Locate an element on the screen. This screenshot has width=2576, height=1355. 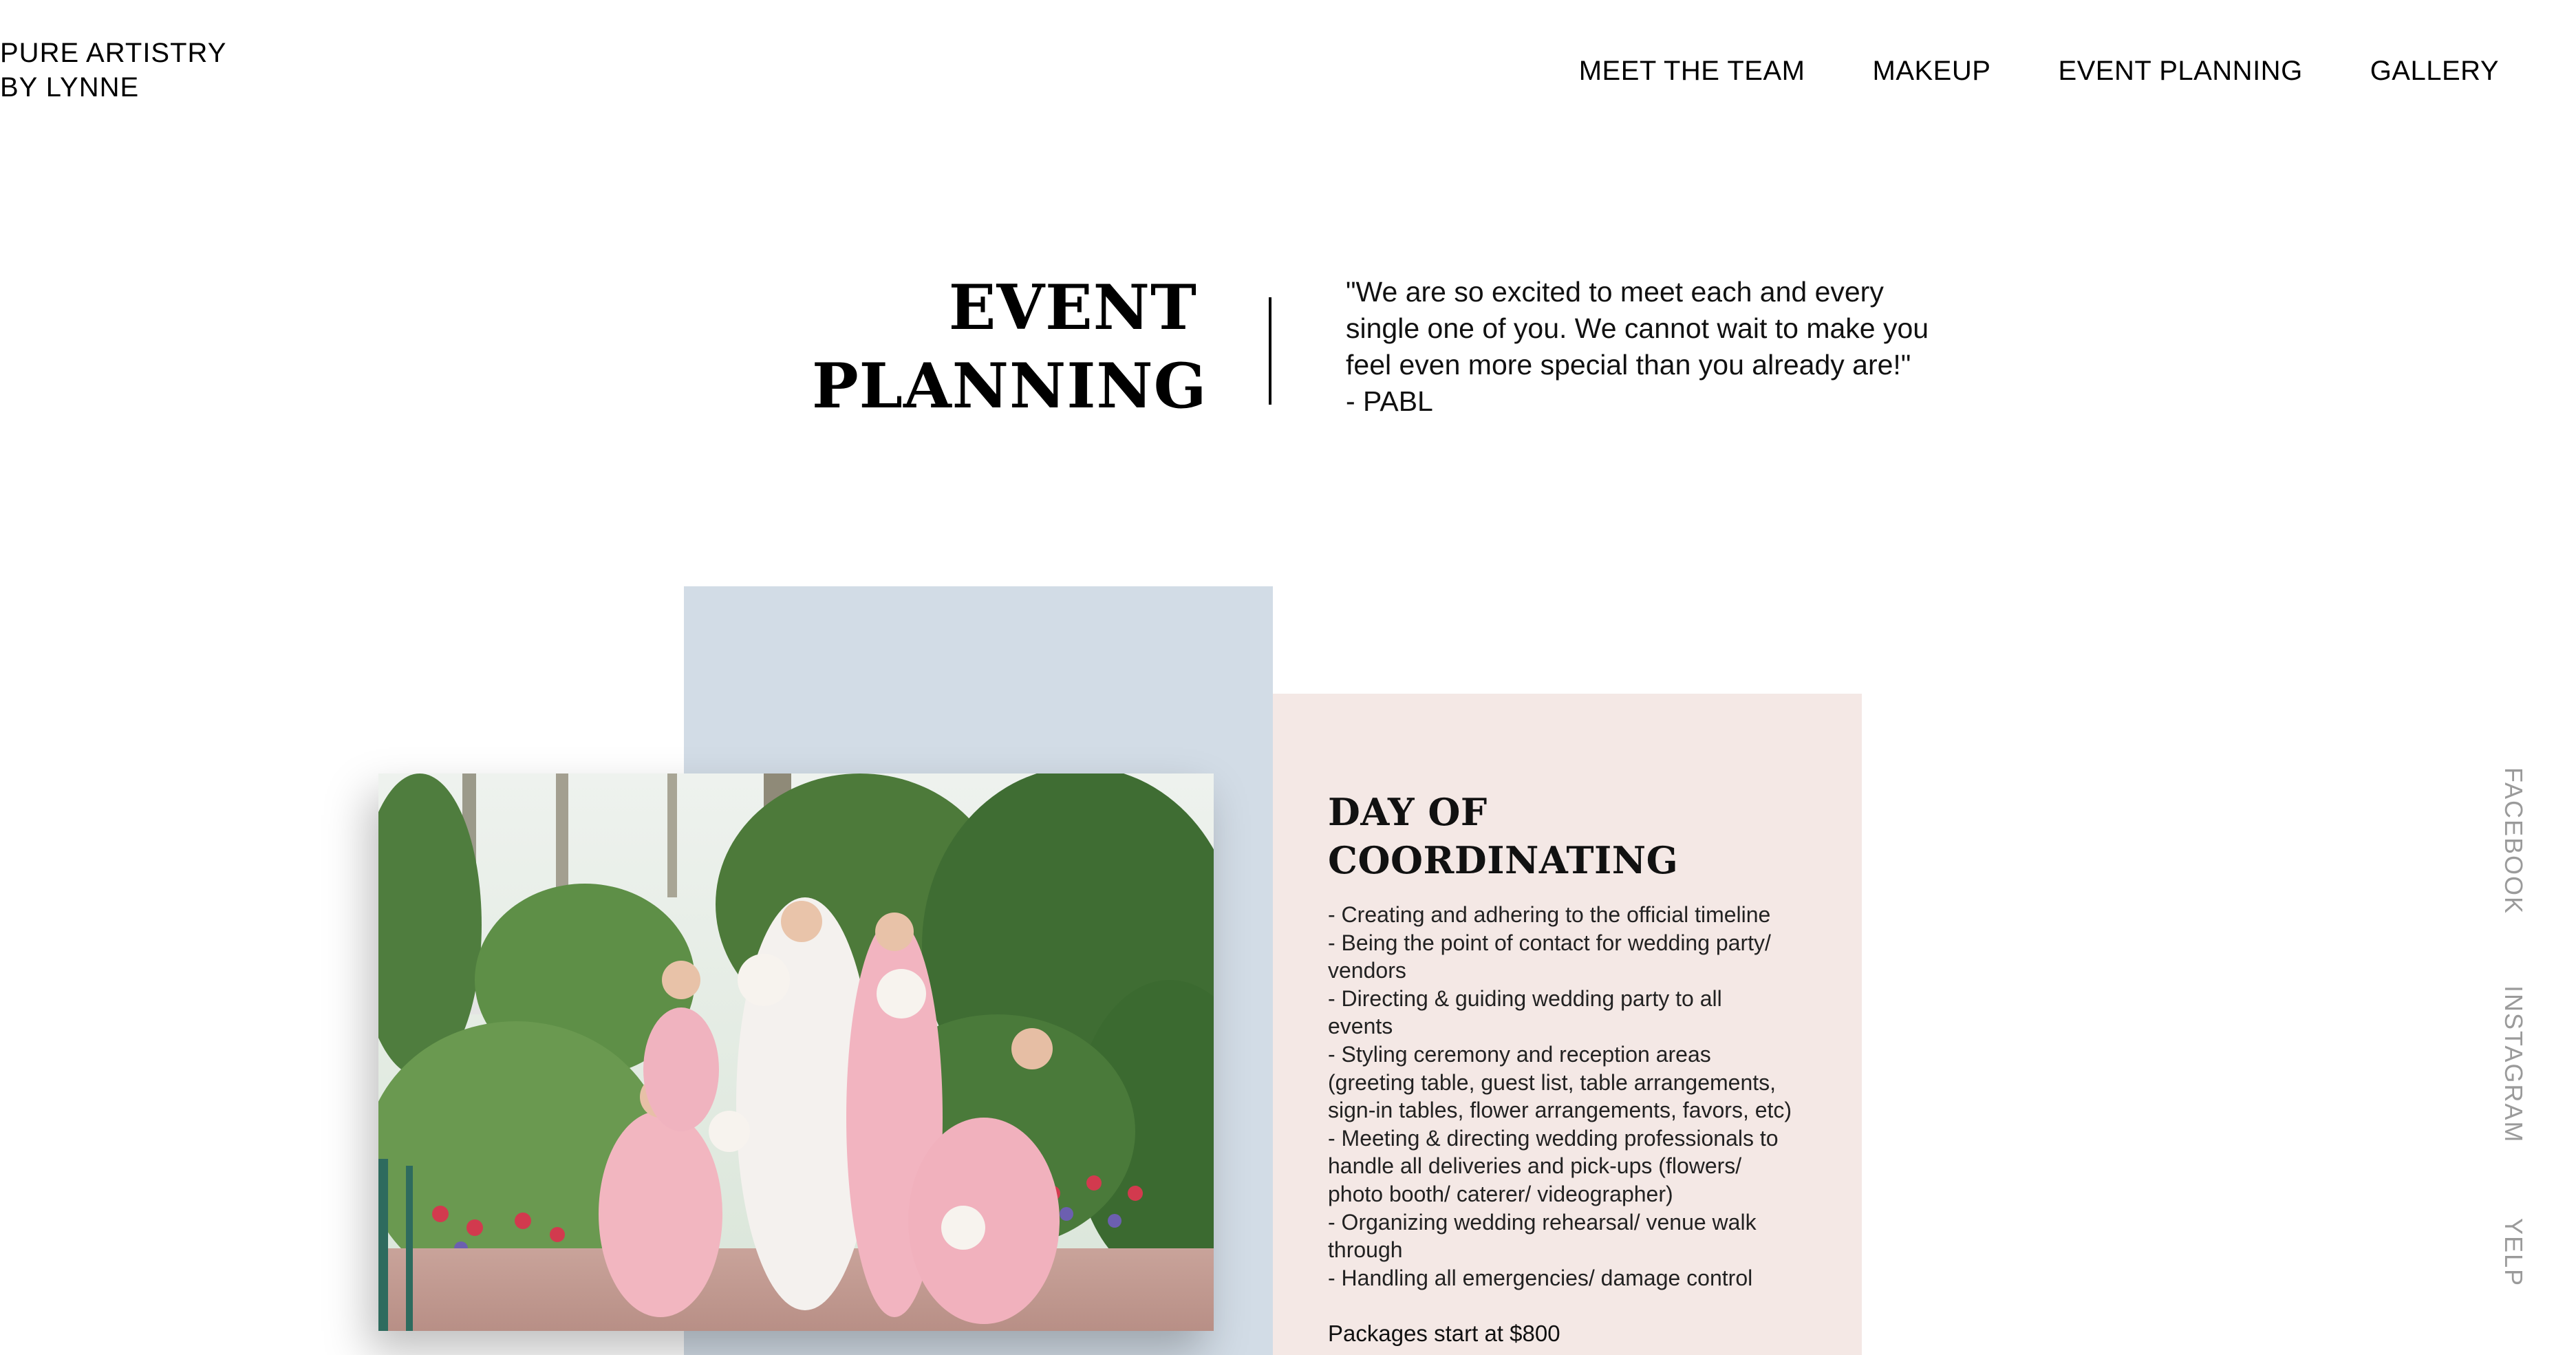
nav-item-makeup: MAKEUP is located at coordinates (1932, 71).